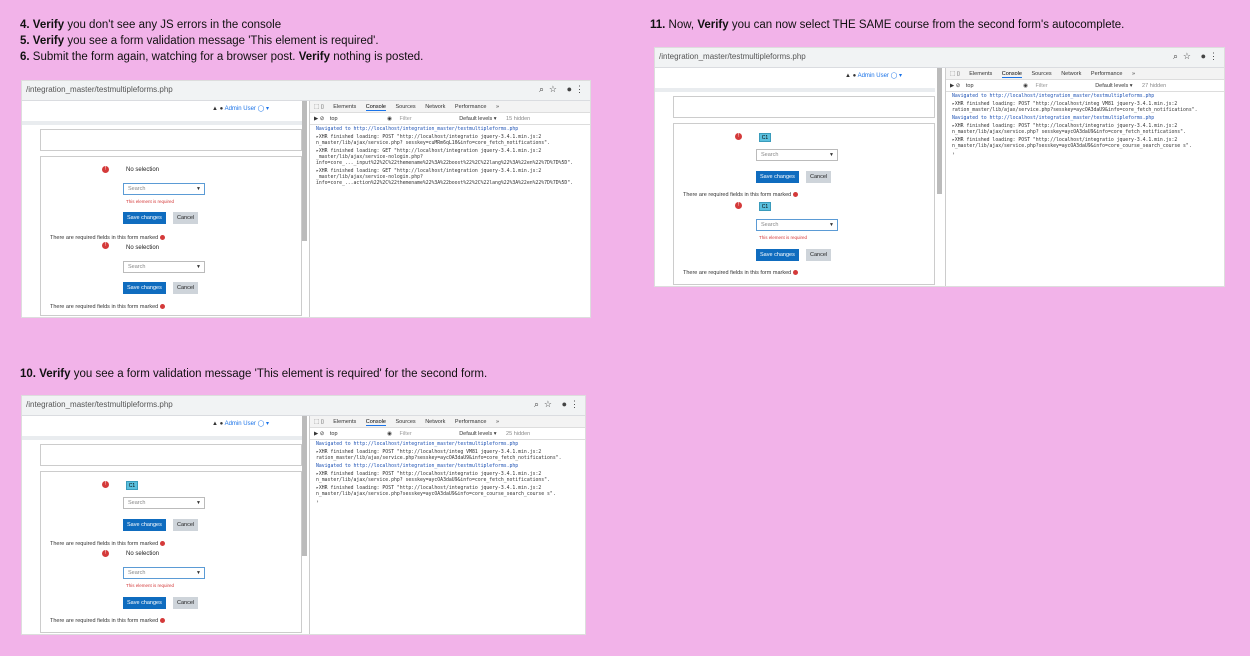 This screenshot has height=656, width=1250. What do you see at coordinates (765, 206) in the screenshot?
I see `selected-course-chip-2: C1` at bounding box center [765, 206].